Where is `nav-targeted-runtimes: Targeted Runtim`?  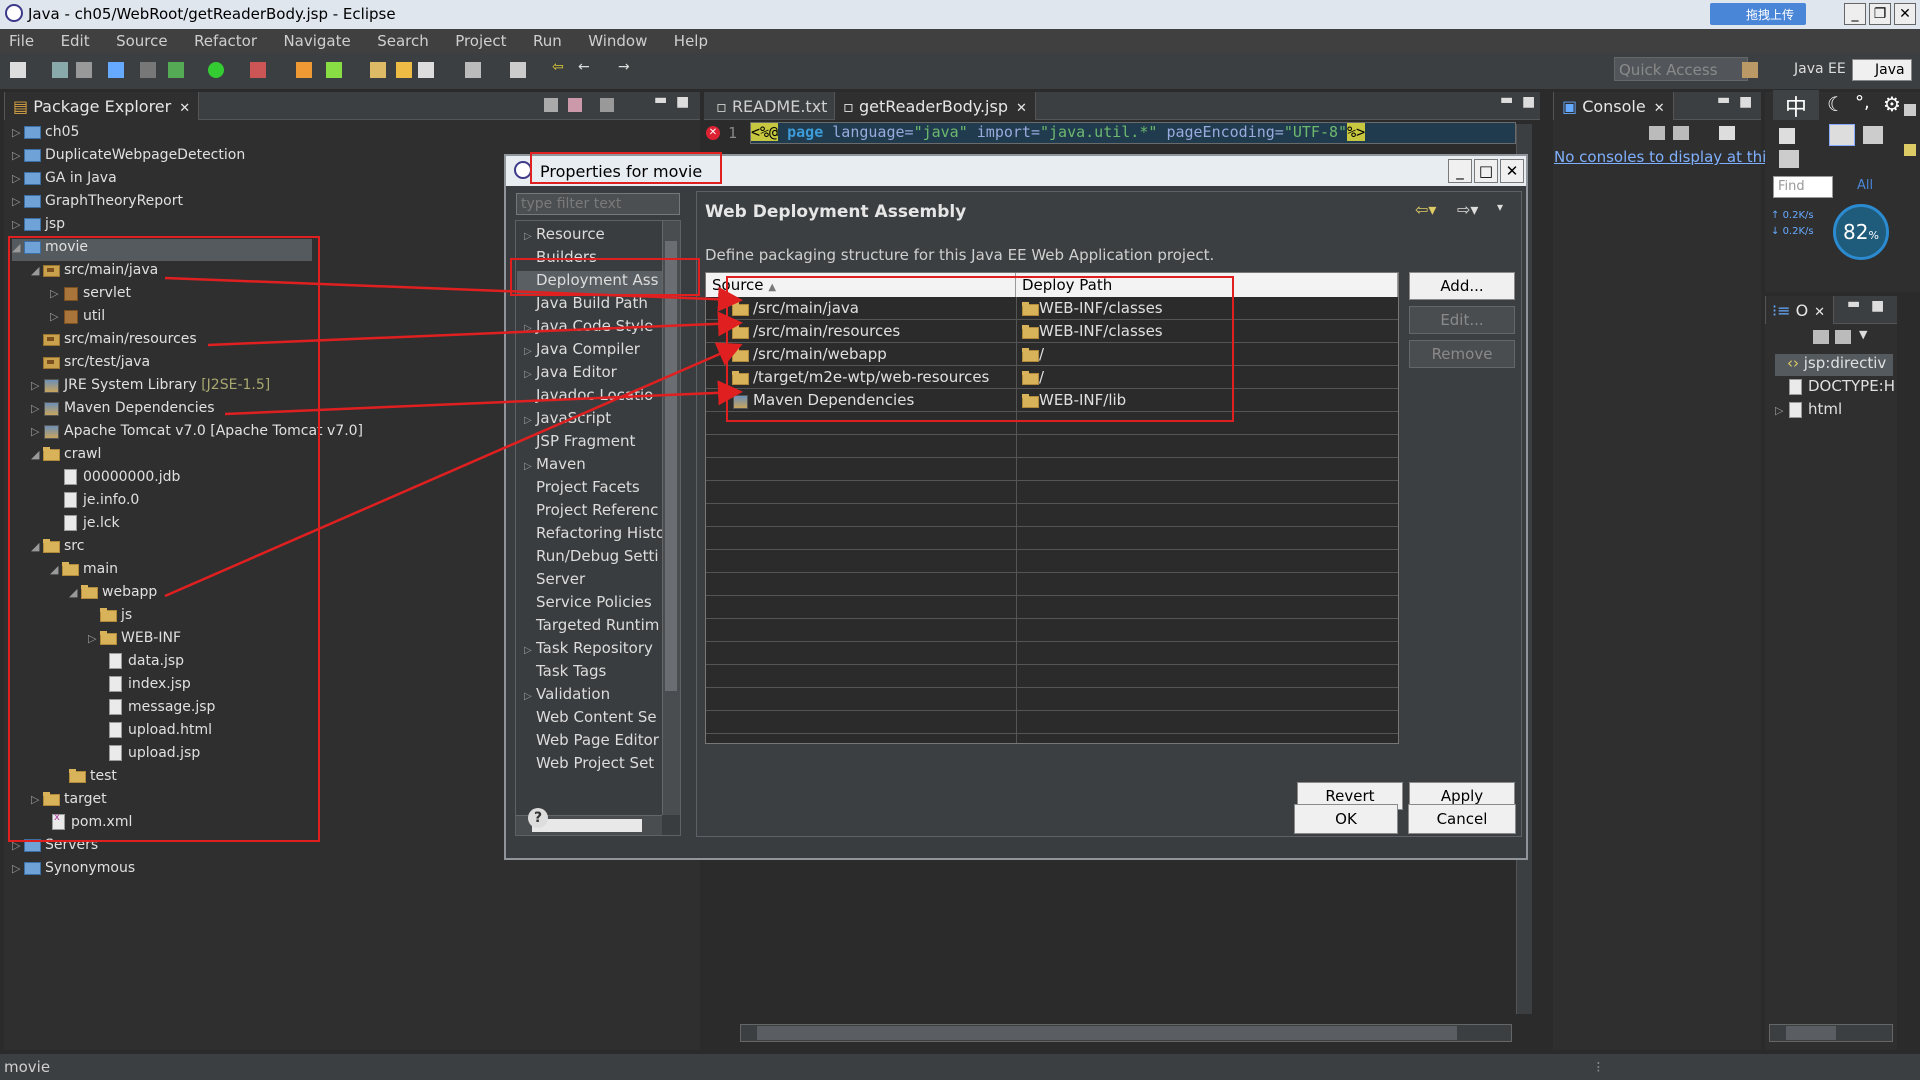
nav-targeted-runtimes: Targeted Runtim is located at coordinates (591, 627).